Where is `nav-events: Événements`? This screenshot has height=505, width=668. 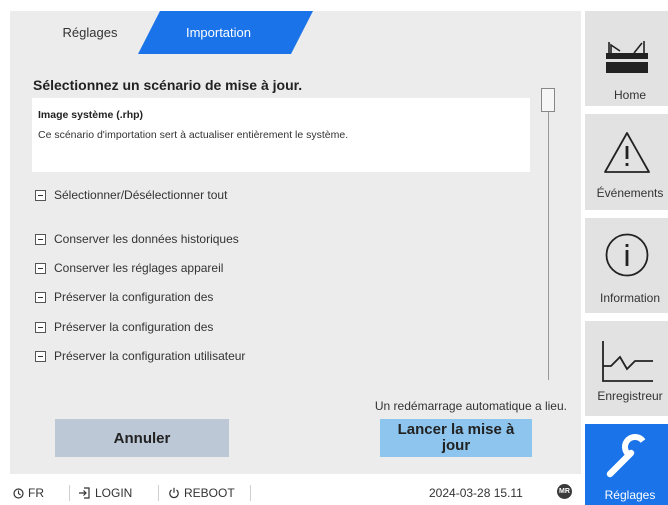
nav-events: Événements is located at coordinates (626, 162).